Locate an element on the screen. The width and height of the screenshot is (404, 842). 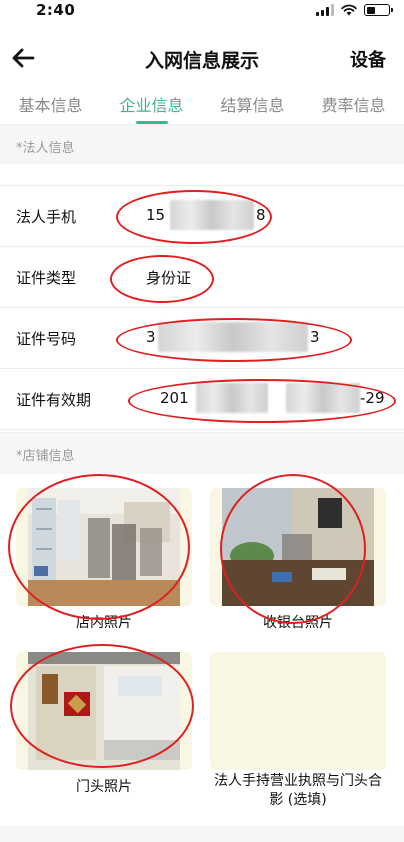
page-title: 入网信息展示 is located at coordinates (201, 61).